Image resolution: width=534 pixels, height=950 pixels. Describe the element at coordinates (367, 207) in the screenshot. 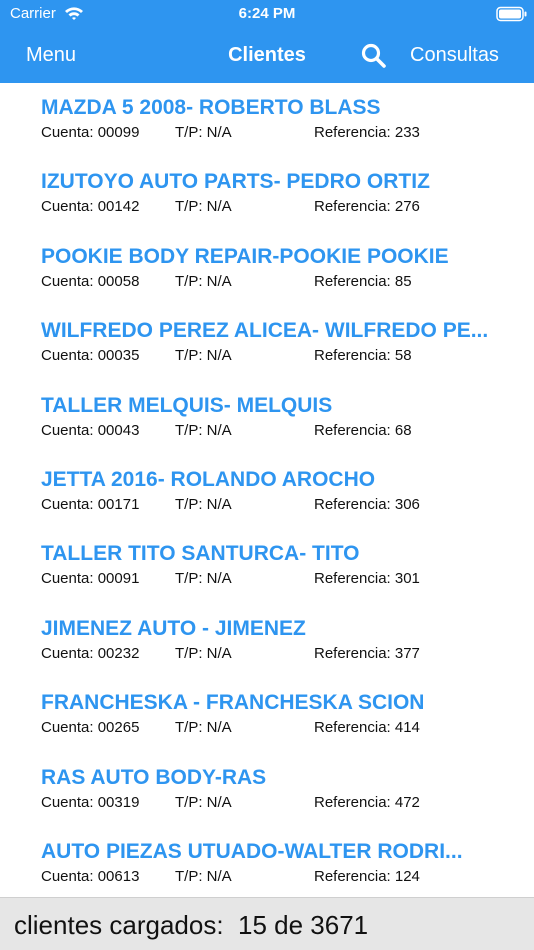

I see `client-reference: Referencia: 276` at that location.